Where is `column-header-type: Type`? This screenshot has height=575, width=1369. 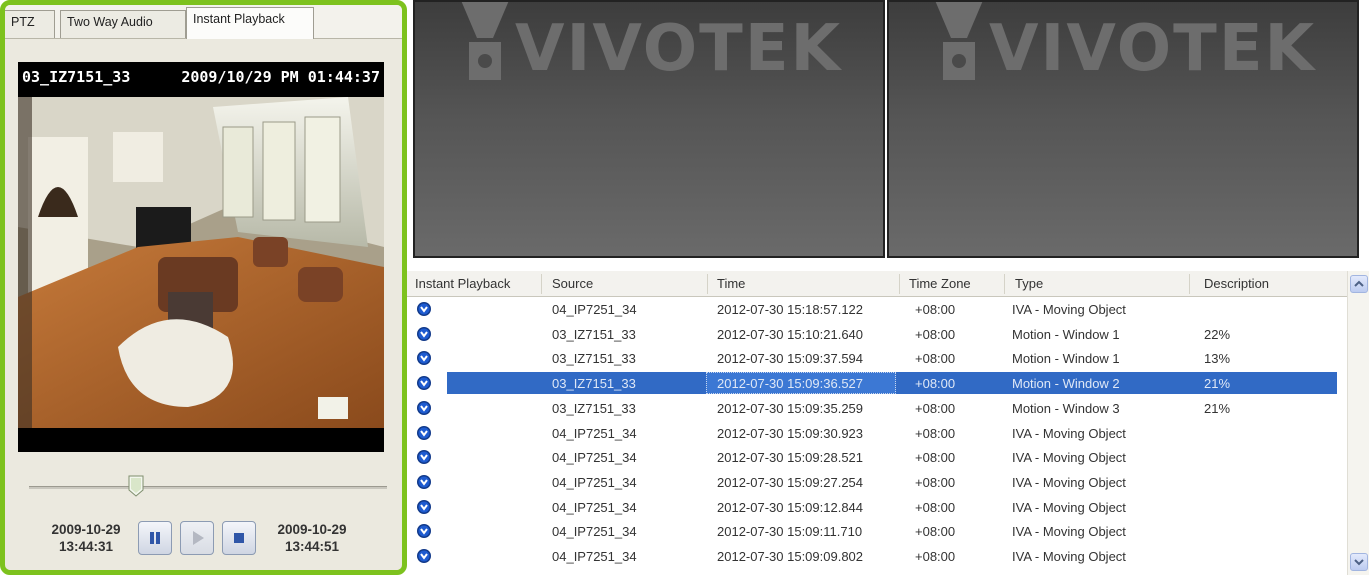
column-header-type: Type is located at coordinates (1029, 283).